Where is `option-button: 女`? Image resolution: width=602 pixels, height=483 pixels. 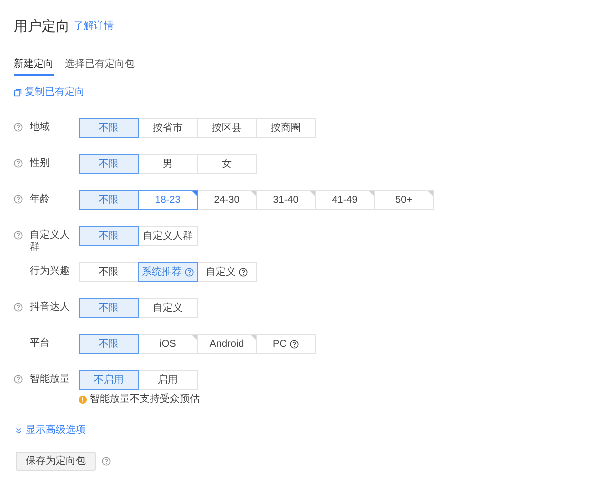 option-button: 女 is located at coordinates (227, 164).